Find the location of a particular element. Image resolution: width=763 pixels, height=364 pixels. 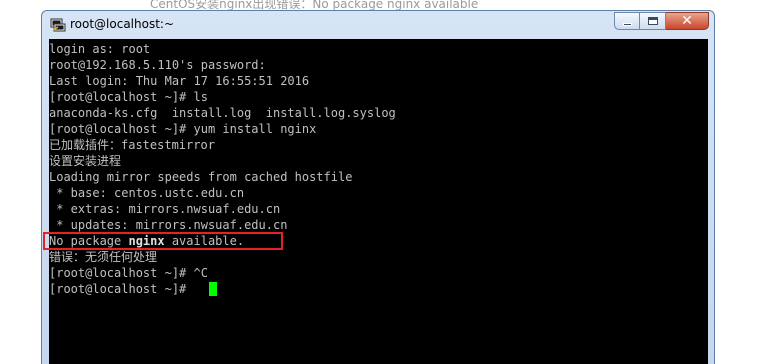

close-button: ✕ is located at coordinates (687, 21).